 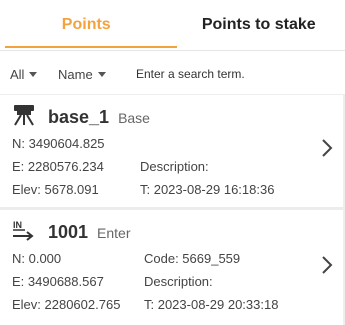 I want to click on point-header: base_1 Base, so click(x=81, y=114).